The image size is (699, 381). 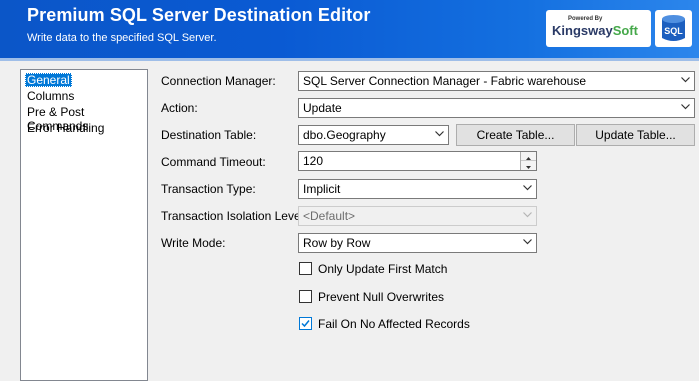 I want to click on destination-table-select: dbo.Geography, so click(x=373, y=135).